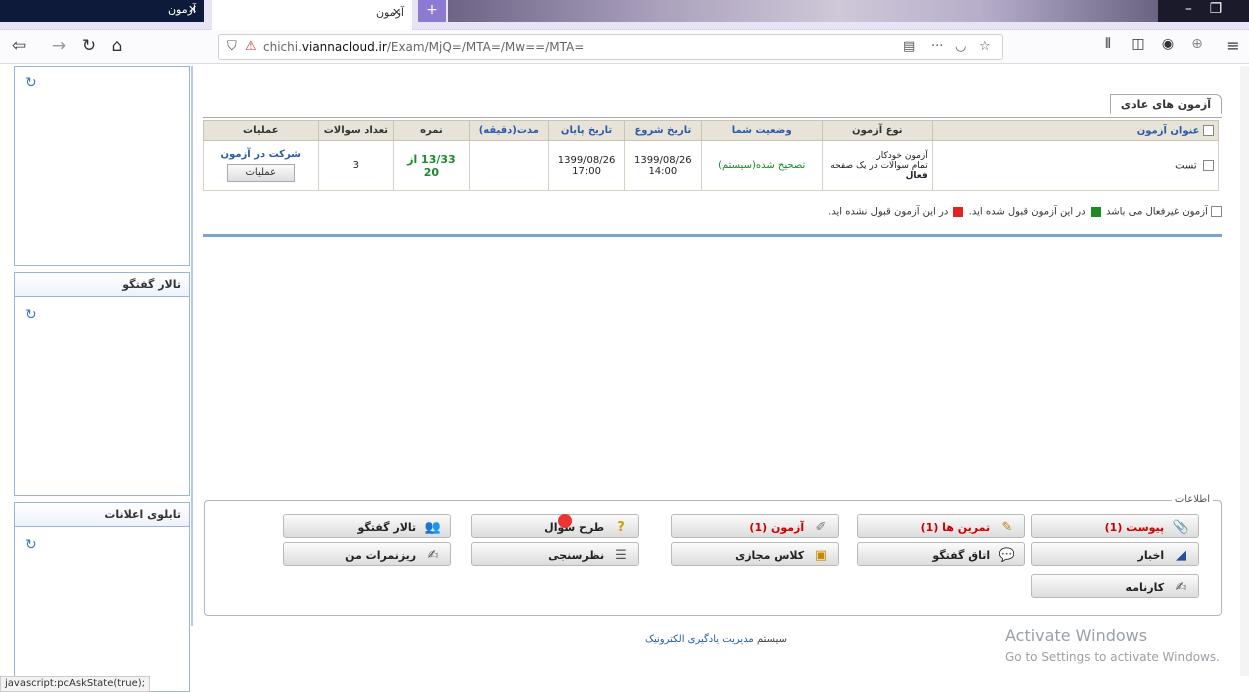 The image size is (1249, 692). What do you see at coordinates (712, 235) in the screenshot?
I see `horizontal-divider` at bounding box center [712, 235].